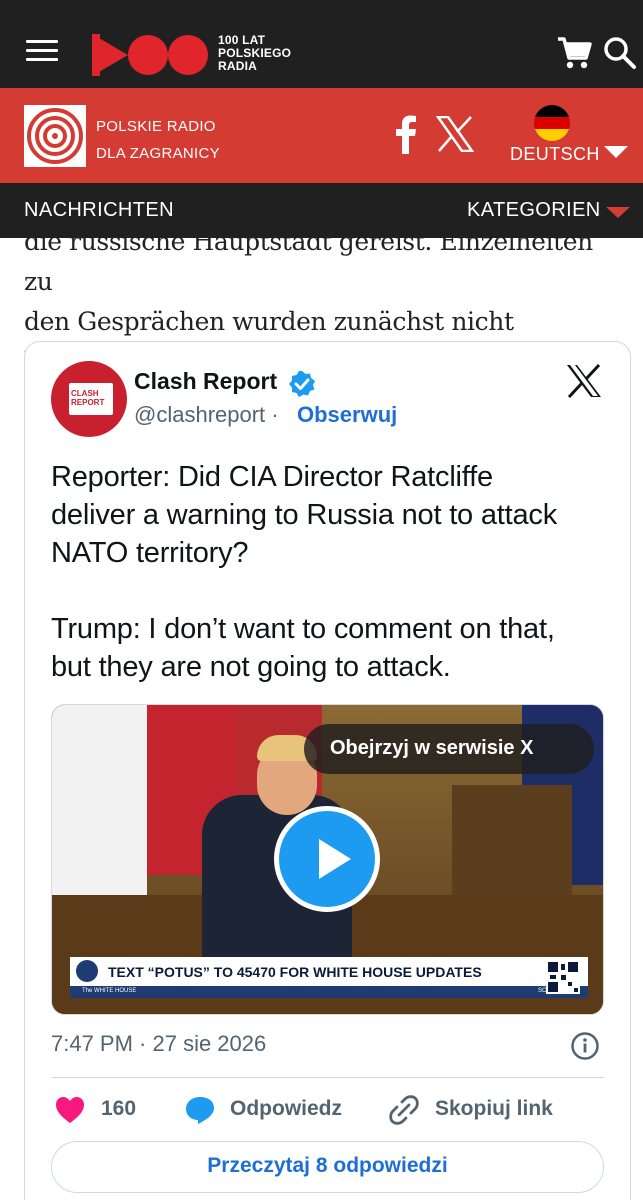 Image resolution: width=643 pixels, height=1200 pixels. I want to click on reply-icon, so click(200, 1110).